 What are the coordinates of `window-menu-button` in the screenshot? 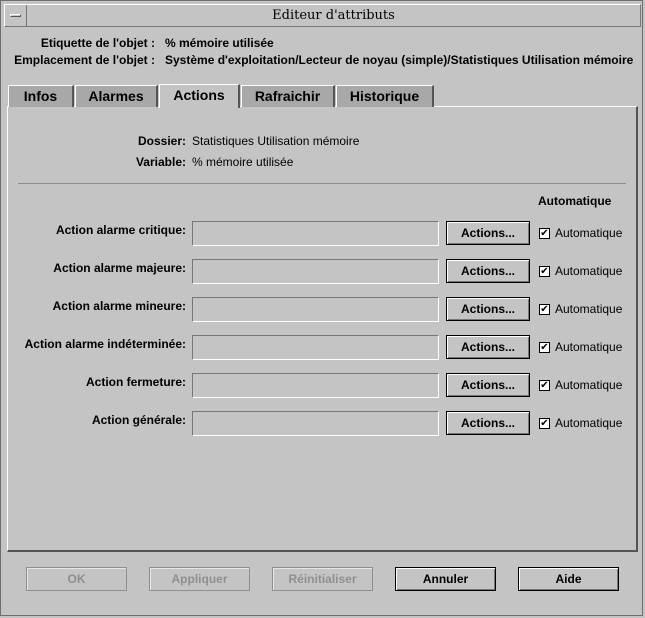 It's located at (16, 15).